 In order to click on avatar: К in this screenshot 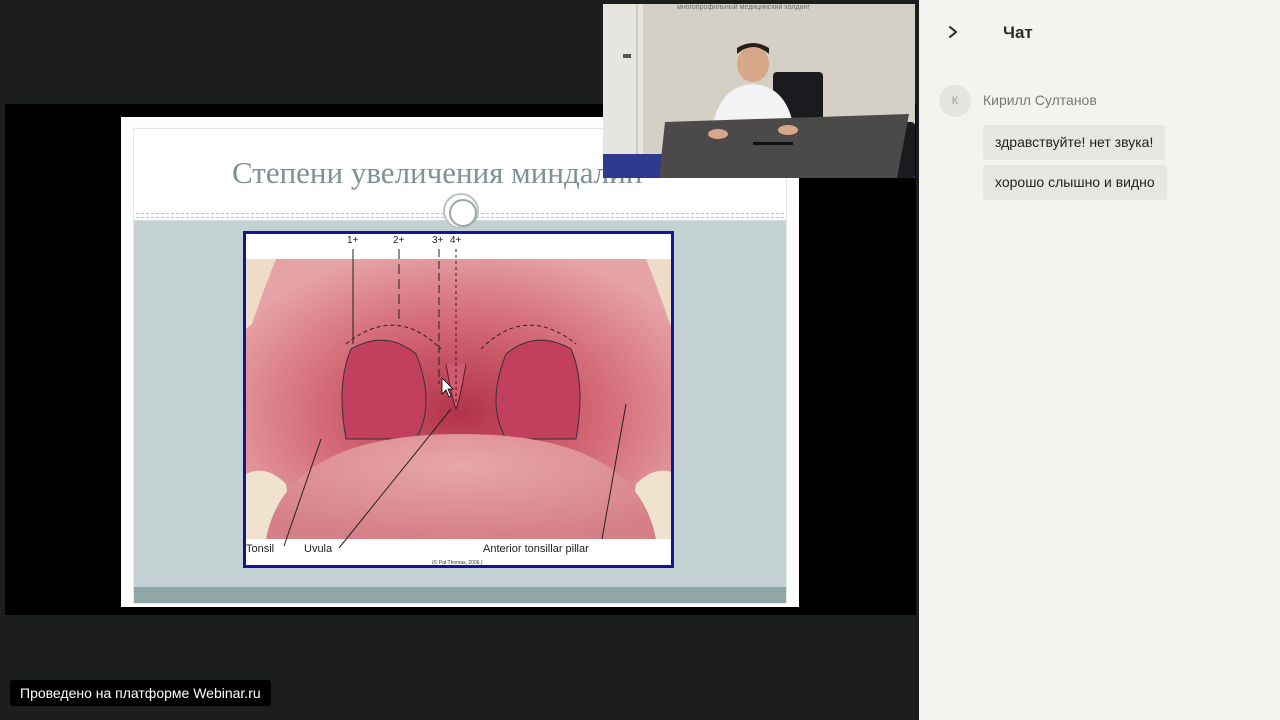, I will do `click(955, 101)`.